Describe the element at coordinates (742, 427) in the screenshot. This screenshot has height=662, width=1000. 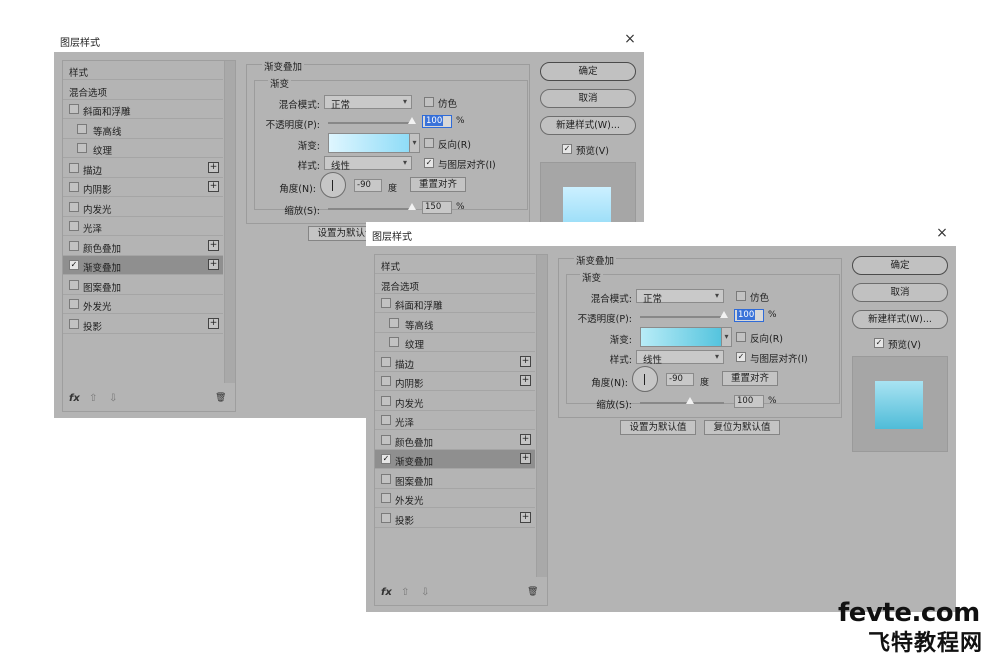
I see `reset-default-button: 复位为默认值` at that location.